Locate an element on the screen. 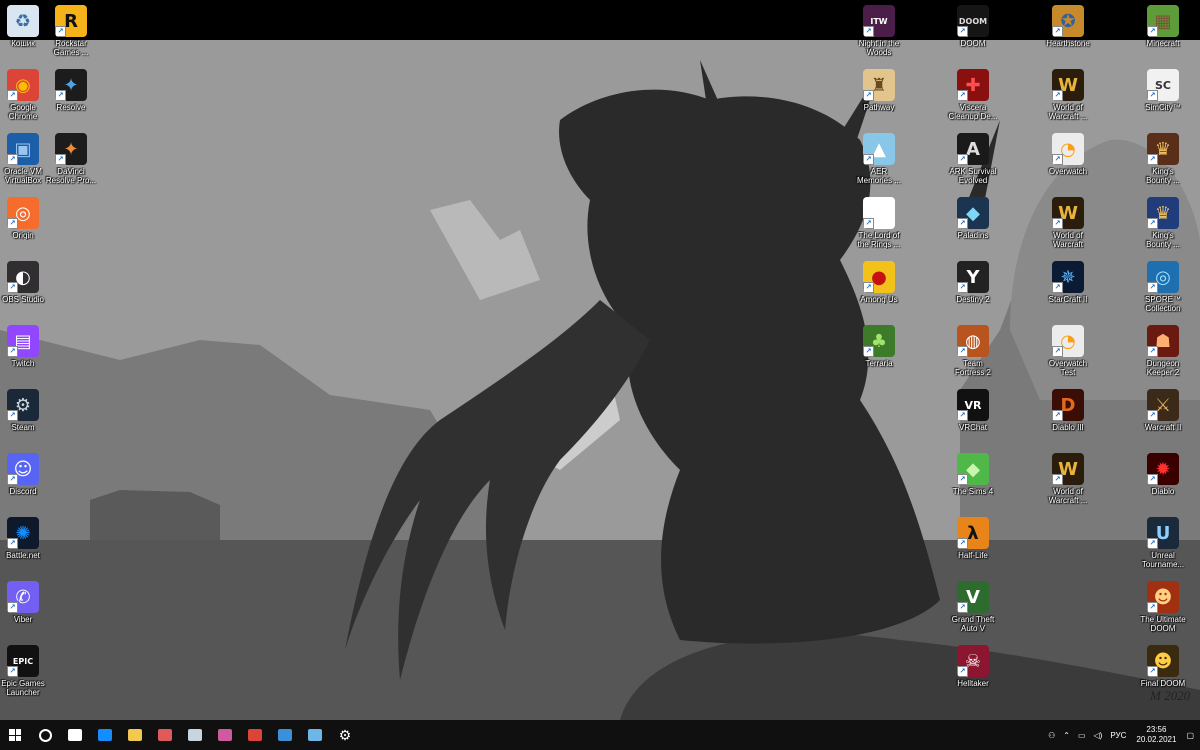  desktop-shortcut: ● ↗ Among Us is located at coordinates (879, 289).